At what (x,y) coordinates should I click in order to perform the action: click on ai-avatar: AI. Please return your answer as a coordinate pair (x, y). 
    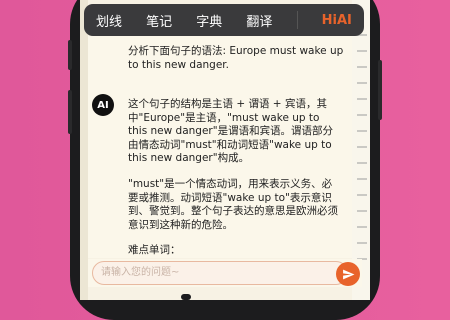
    Looking at the image, I should click on (103, 105).